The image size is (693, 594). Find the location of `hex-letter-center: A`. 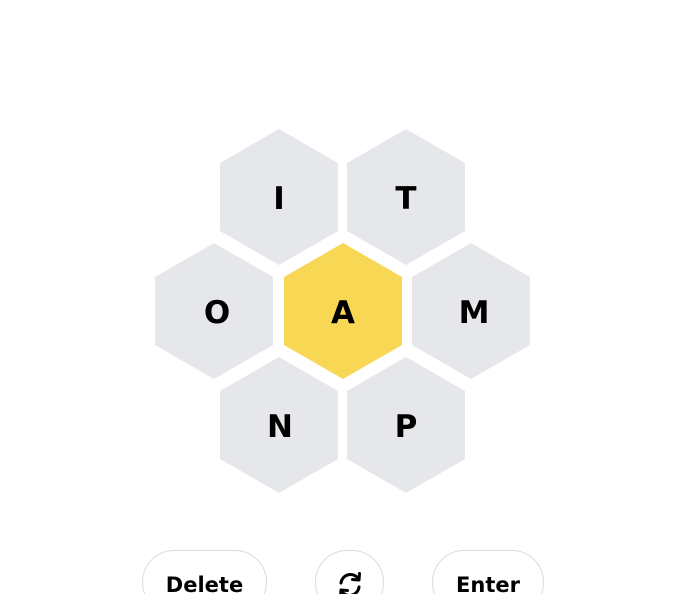

hex-letter-center: A is located at coordinates (343, 313).